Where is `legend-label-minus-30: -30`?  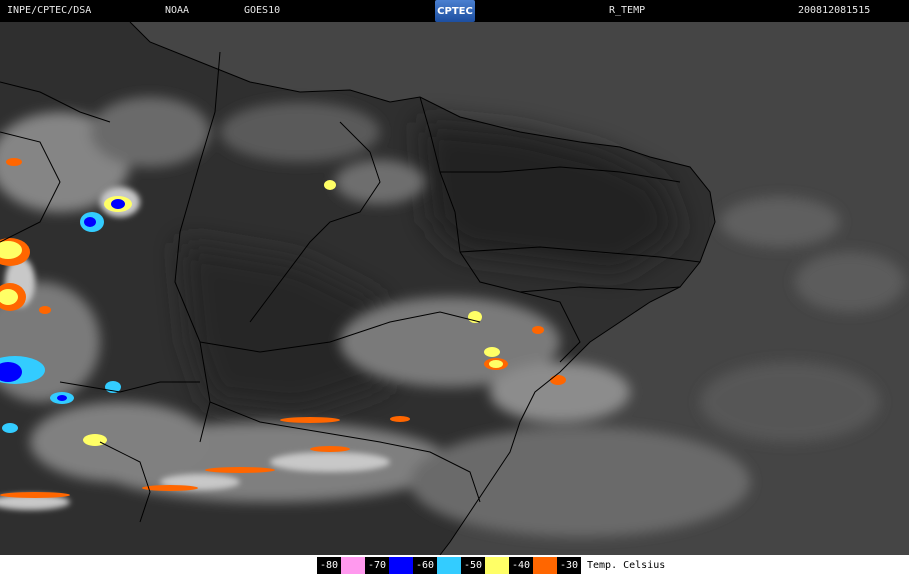
legend-label-minus-30: -30 is located at coordinates (569, 565).